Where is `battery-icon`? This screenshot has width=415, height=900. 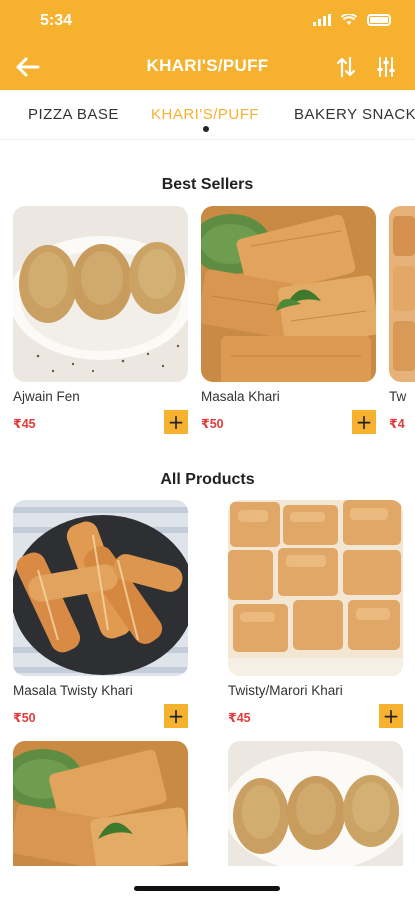
battery-icon is located at coordinates (379, 20).